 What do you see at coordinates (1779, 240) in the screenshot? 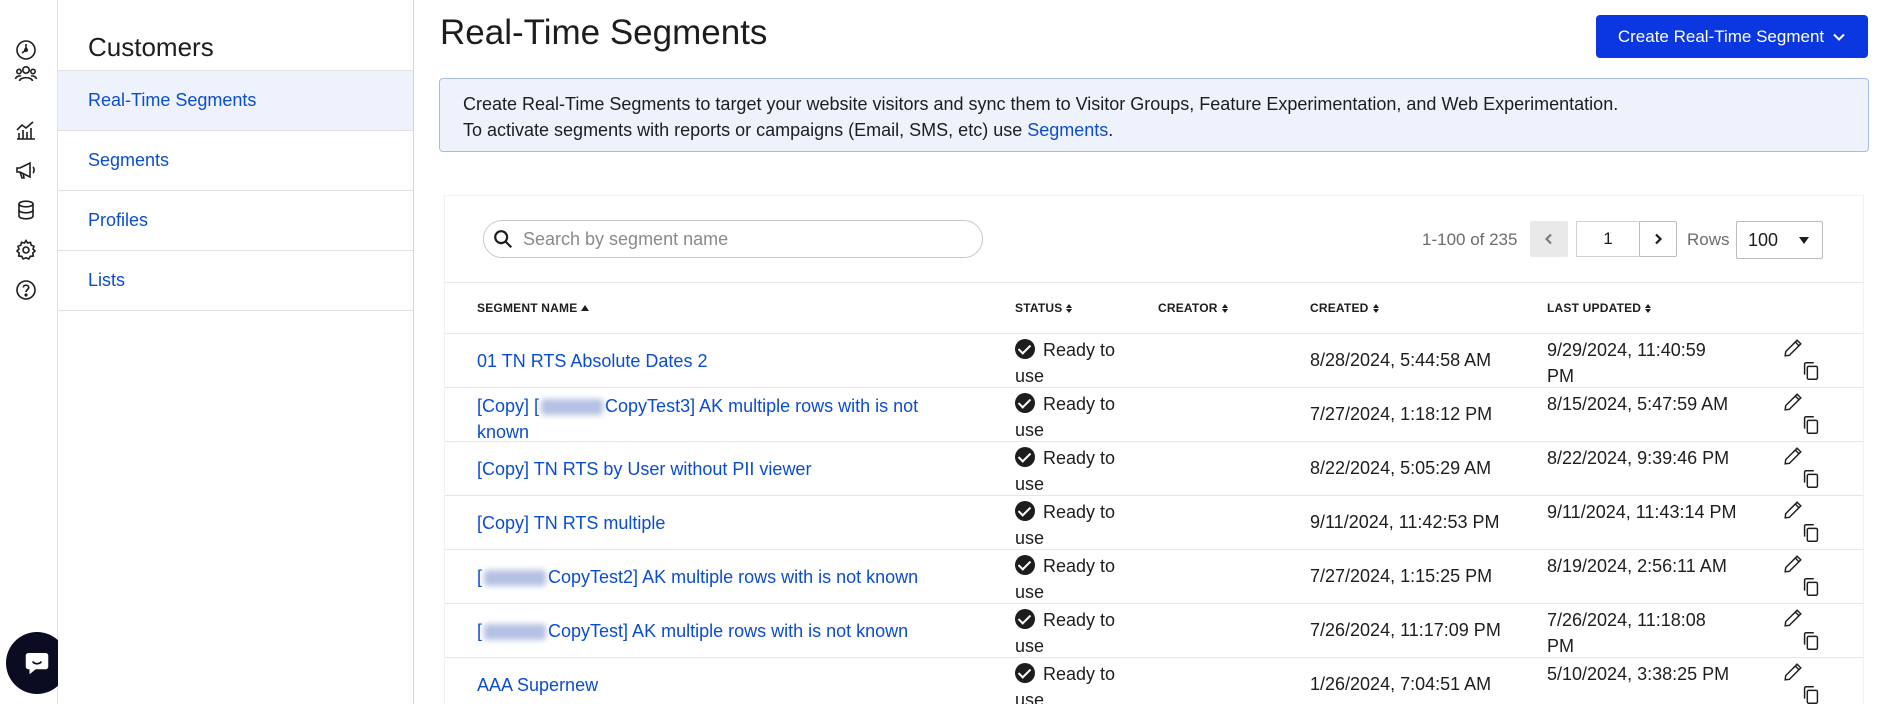
I see `rows-per-page-select: 100` at bounding box center [1779, 240].